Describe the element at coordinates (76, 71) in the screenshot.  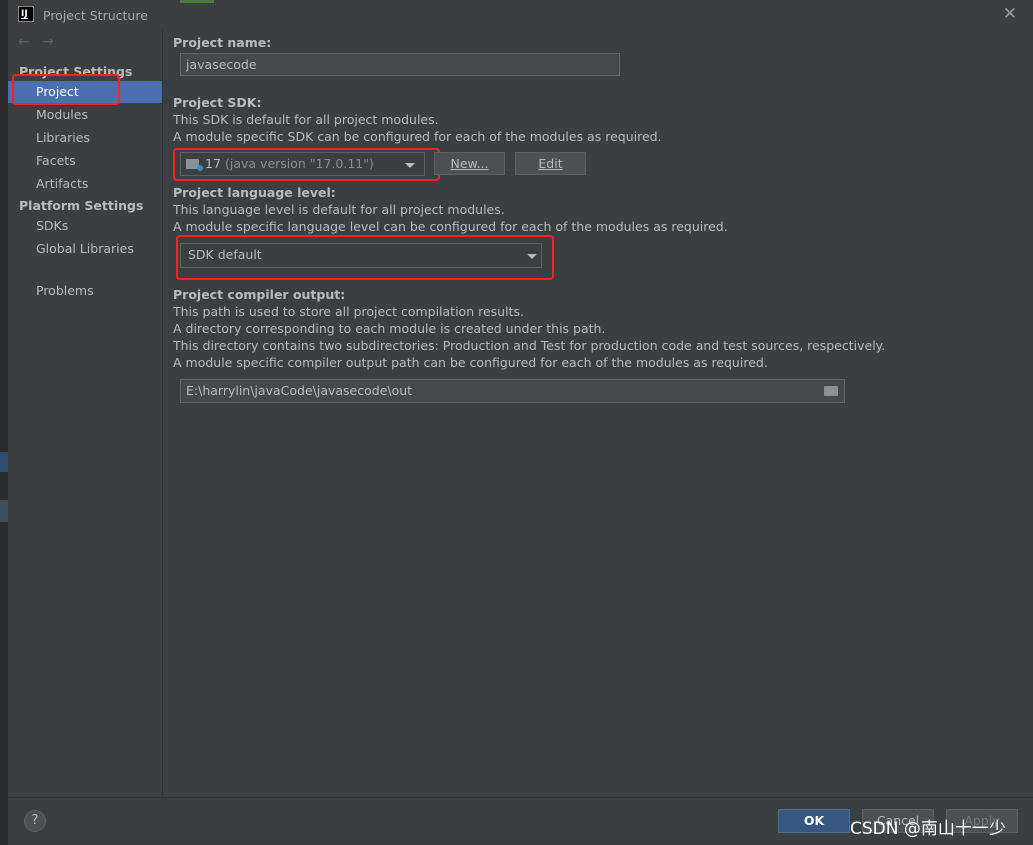
I see `project-settings-heading: Project Settings` at that location.